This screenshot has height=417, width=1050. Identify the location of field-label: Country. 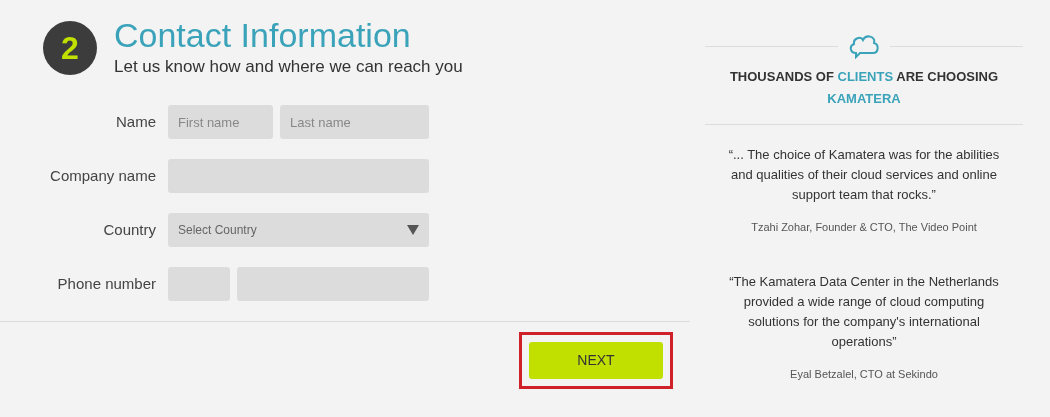
(129, 229).